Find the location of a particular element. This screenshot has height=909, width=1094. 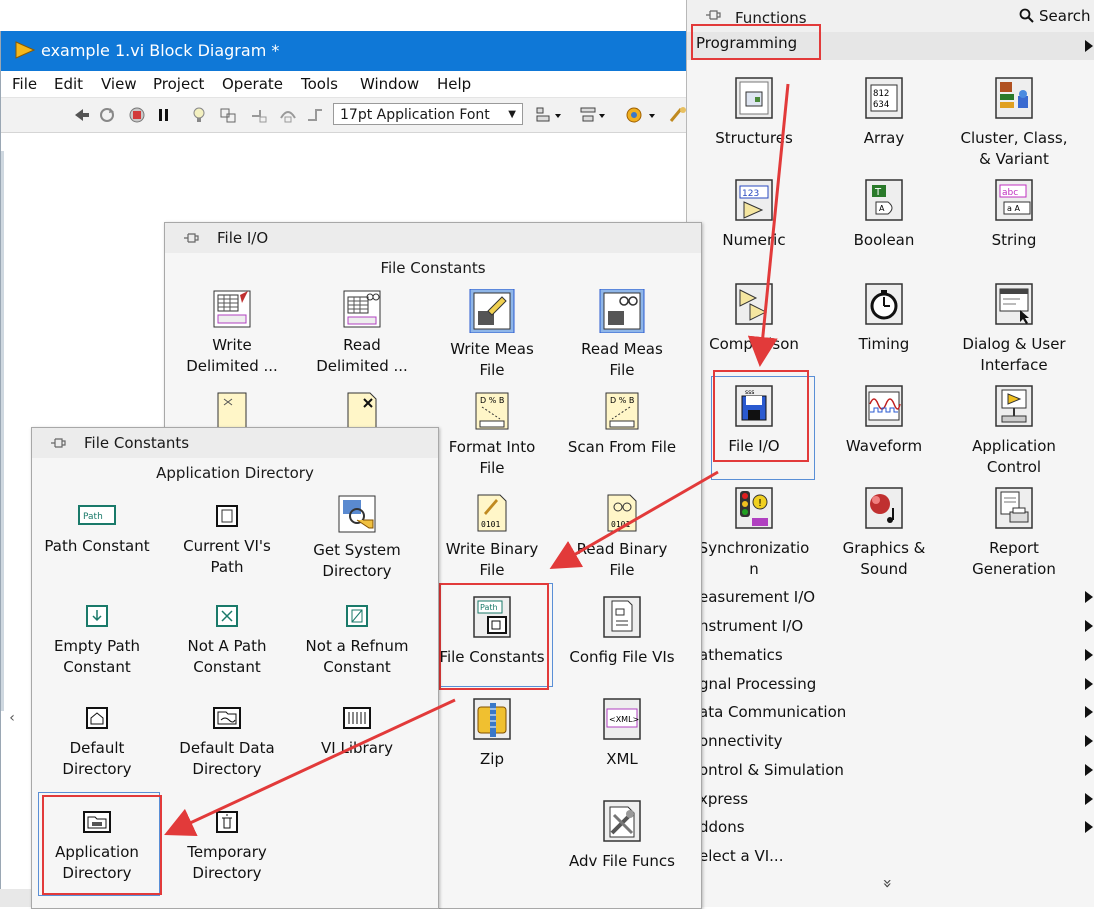

abort-icon is located at coordinates (137, 115).